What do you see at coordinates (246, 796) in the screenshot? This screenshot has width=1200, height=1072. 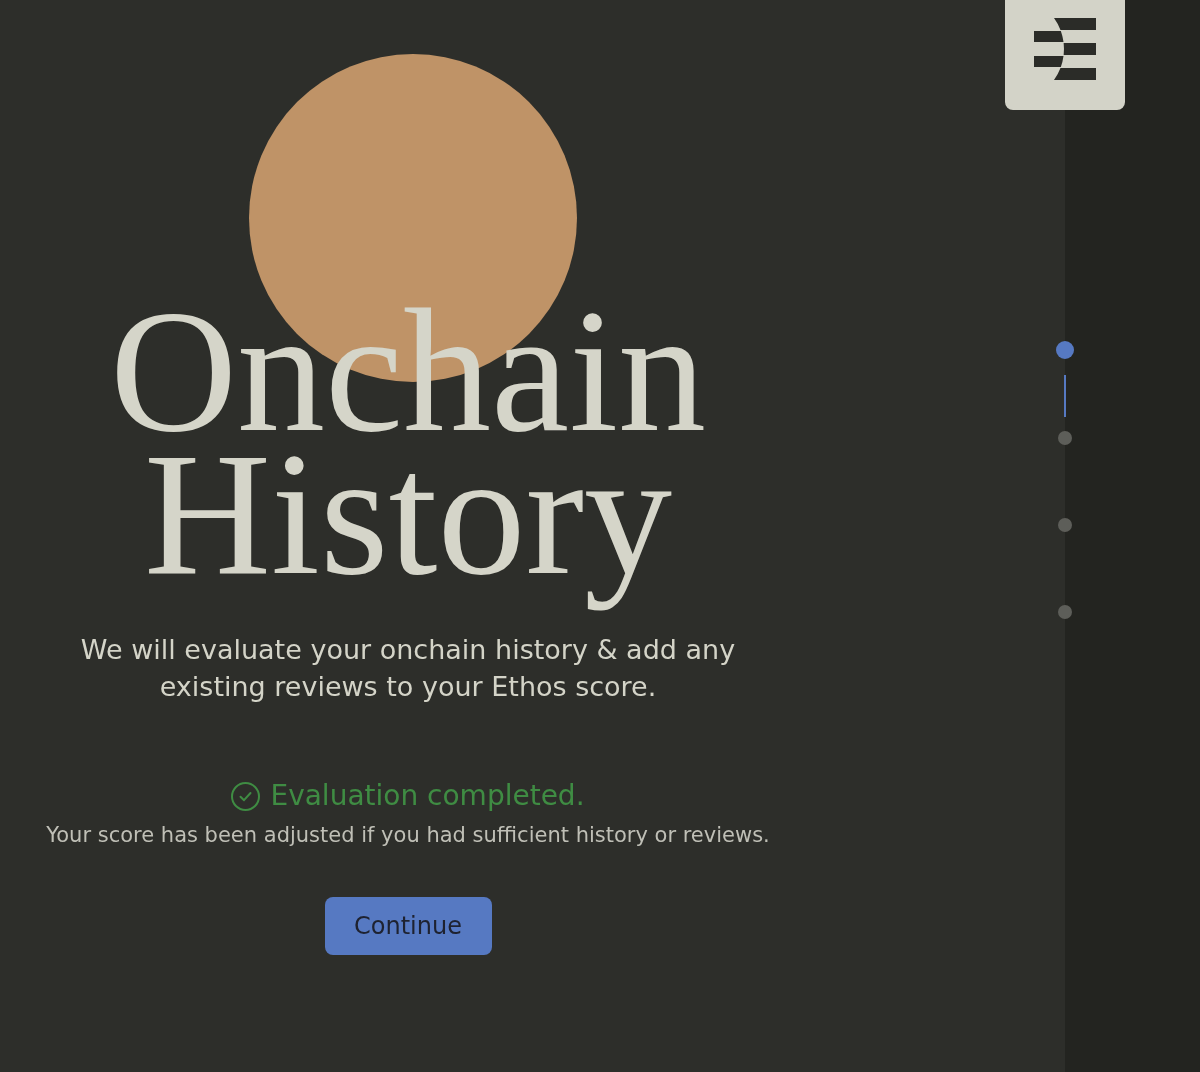 I see `check-circle-icon` at bounding box center [246, 796].